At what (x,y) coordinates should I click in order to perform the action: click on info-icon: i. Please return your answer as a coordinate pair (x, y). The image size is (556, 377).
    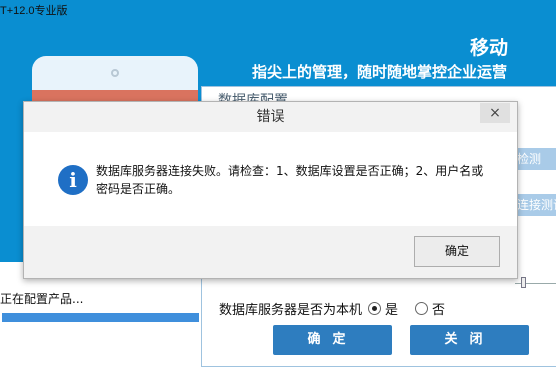
    Looking at the image, I should click on (73, 180).